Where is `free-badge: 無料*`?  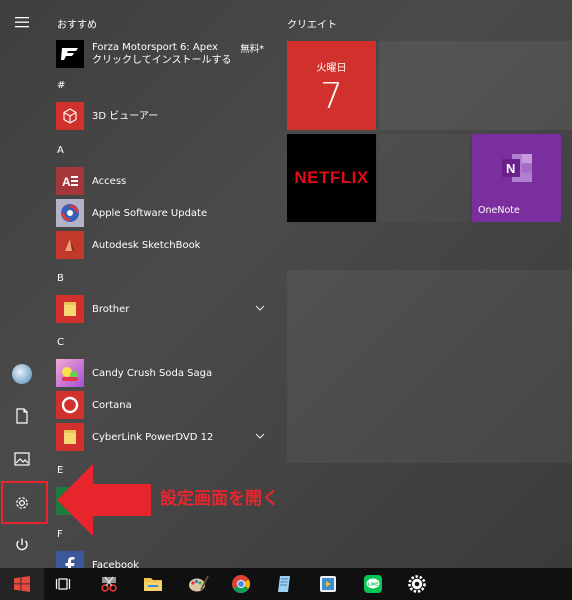
free-badge: 無料* is located at coordinates (252, 49).